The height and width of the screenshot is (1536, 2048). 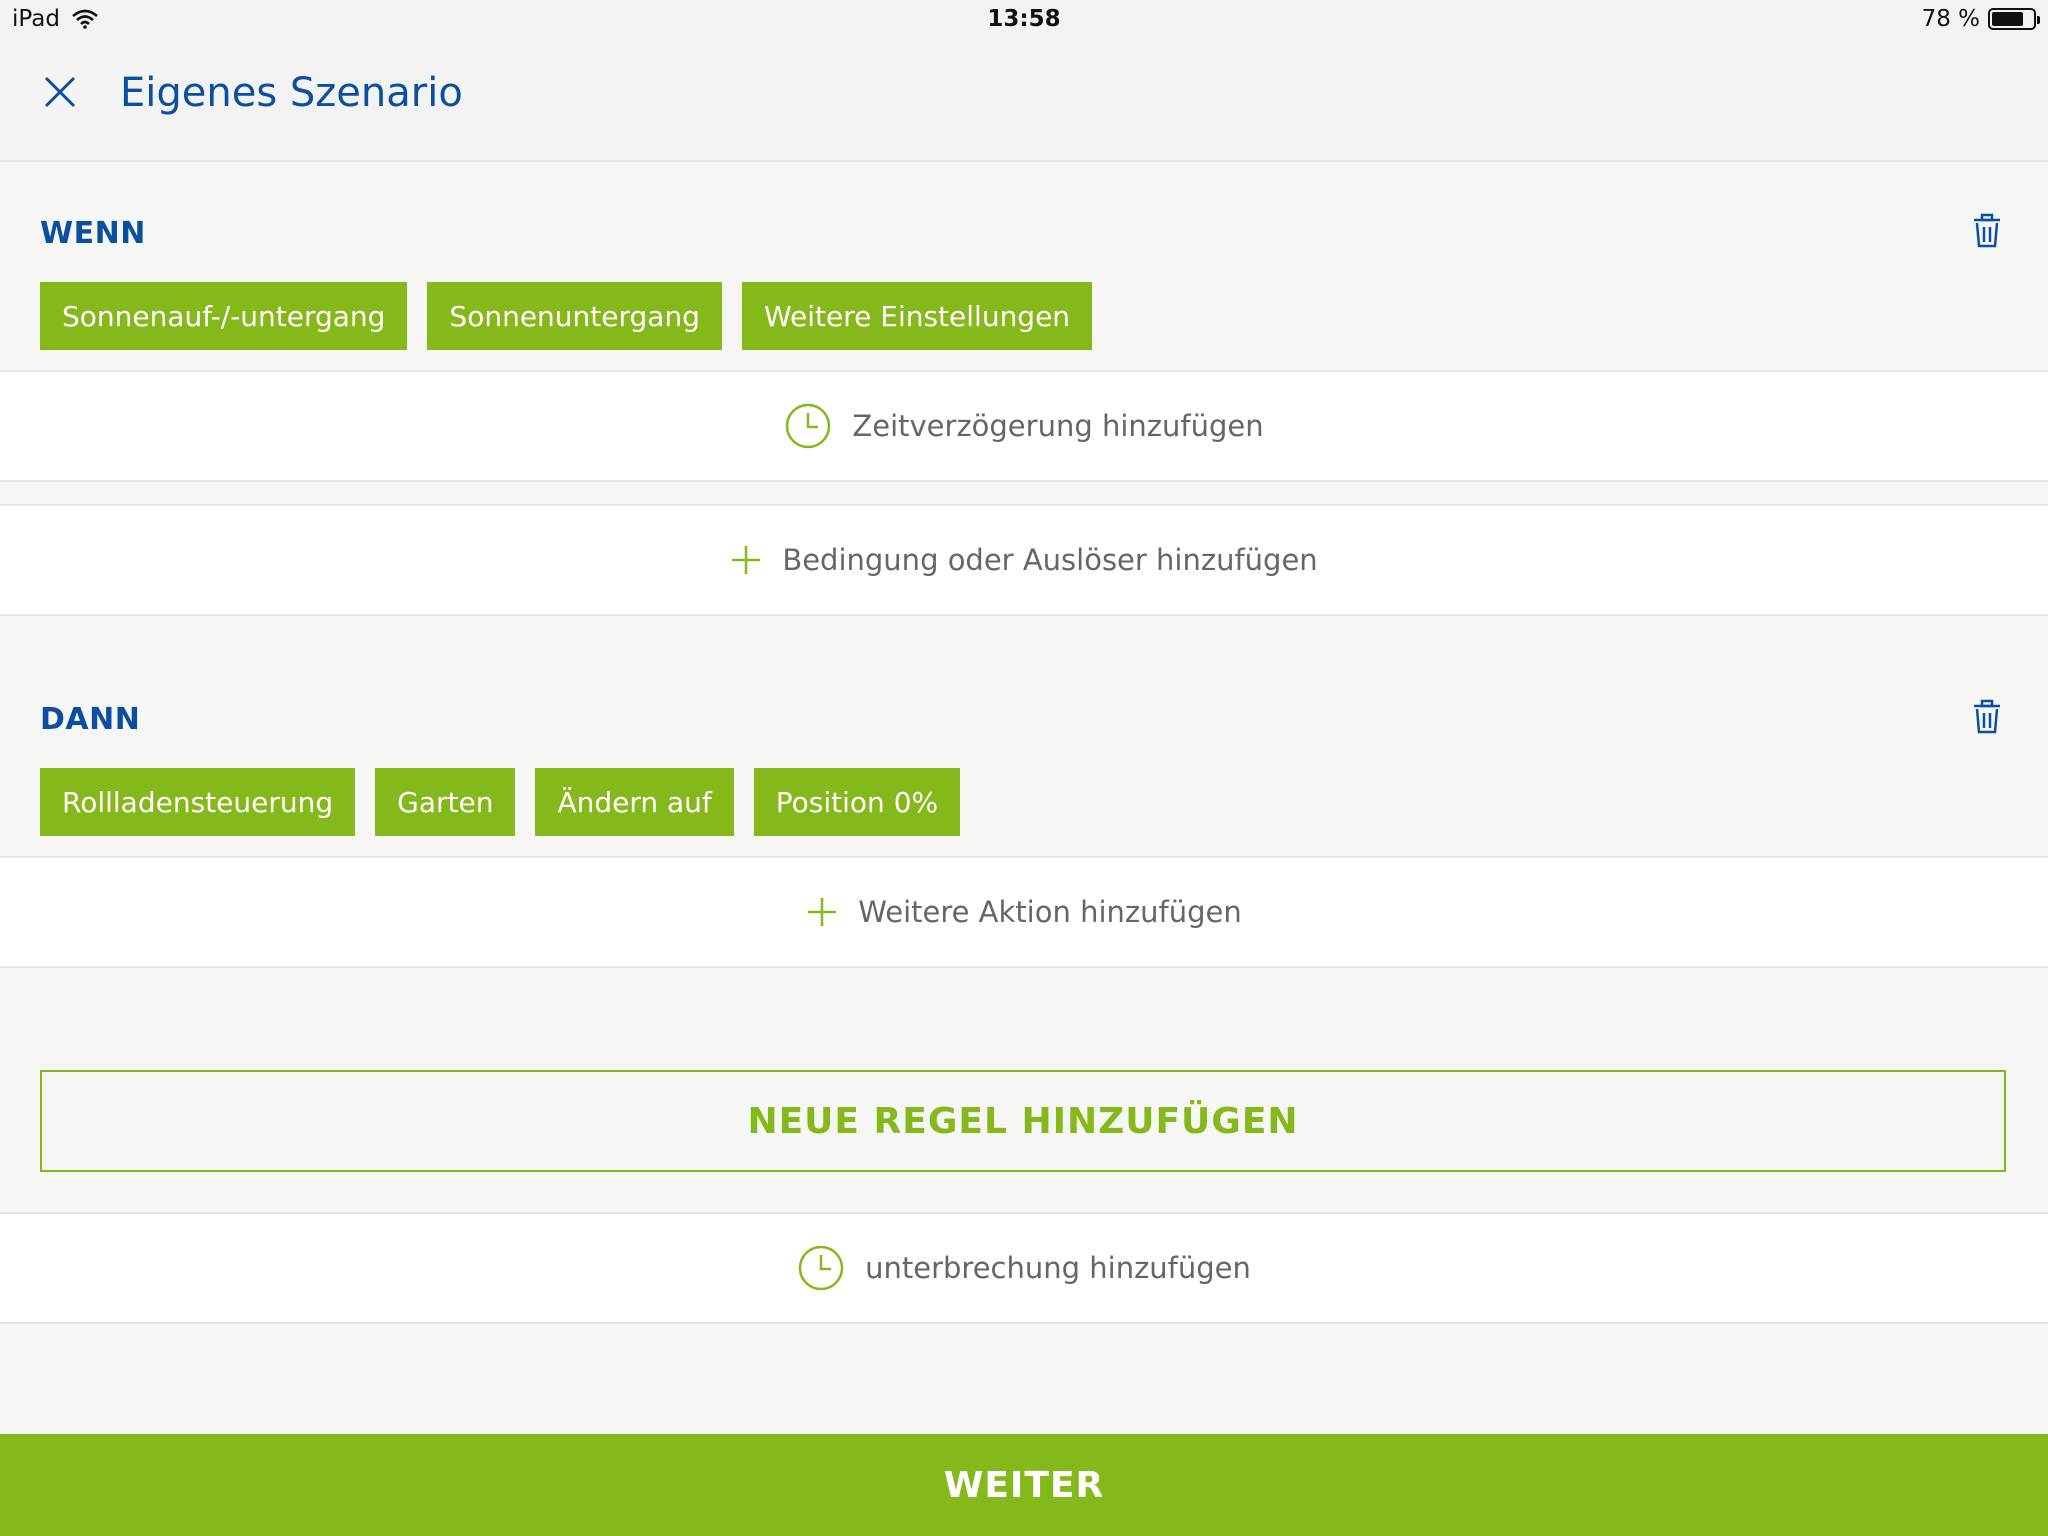 I want to click on close-icon, so click(x=60, y=92).